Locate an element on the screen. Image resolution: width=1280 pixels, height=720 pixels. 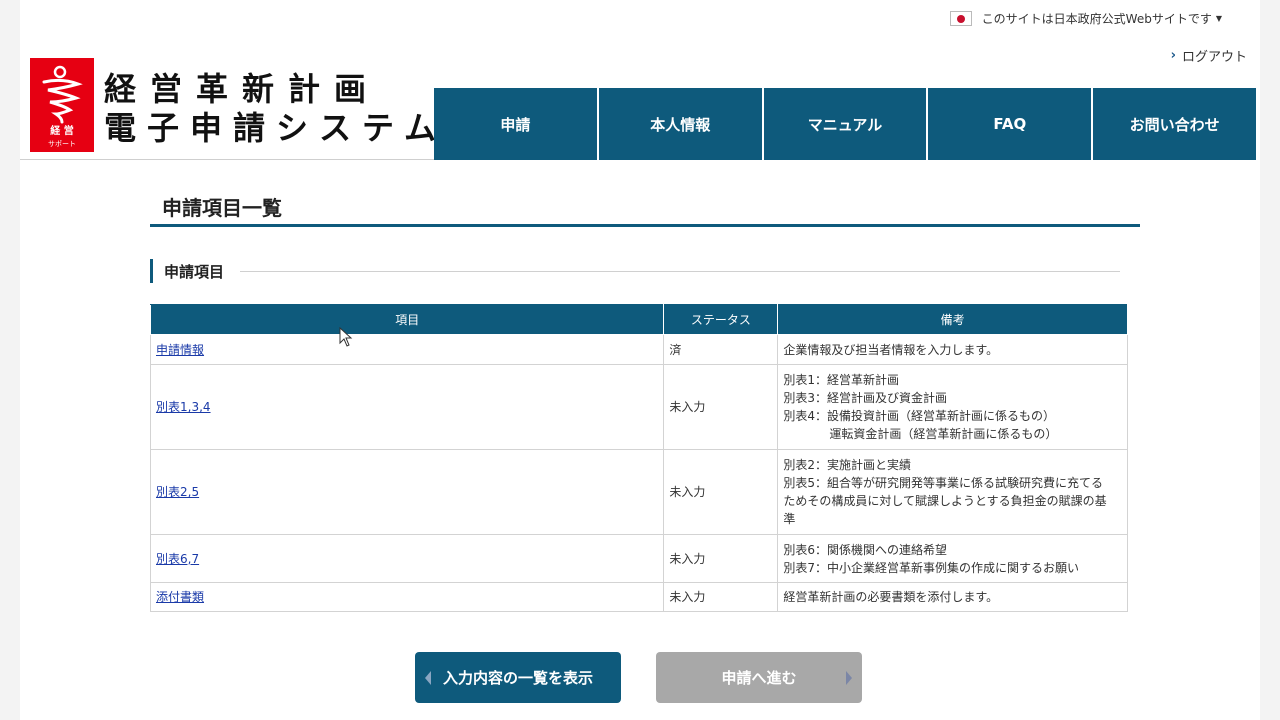
site-title: 経営革新計画 電子申請システム is located at coordinates (275, 109).